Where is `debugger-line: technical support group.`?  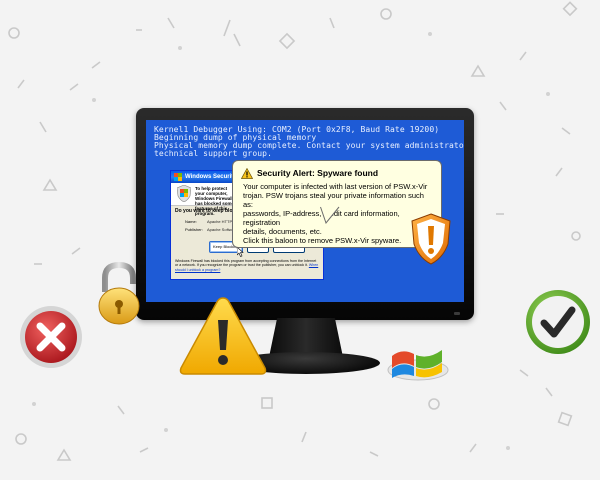 debugger-line: technical support group. is located at coordinates (213, 153).